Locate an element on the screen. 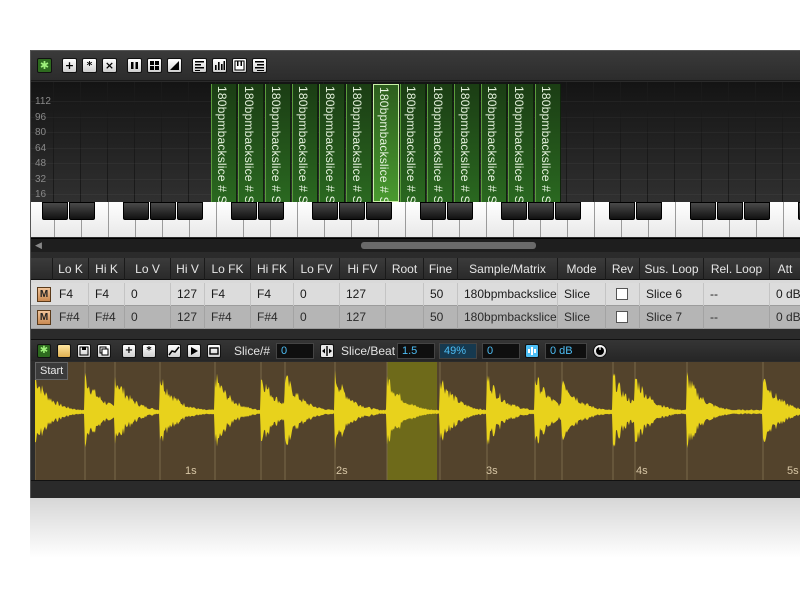 The width and height of the screenshot is (800, 600). scrollbar-thumb is located at coordinates (448, 245).